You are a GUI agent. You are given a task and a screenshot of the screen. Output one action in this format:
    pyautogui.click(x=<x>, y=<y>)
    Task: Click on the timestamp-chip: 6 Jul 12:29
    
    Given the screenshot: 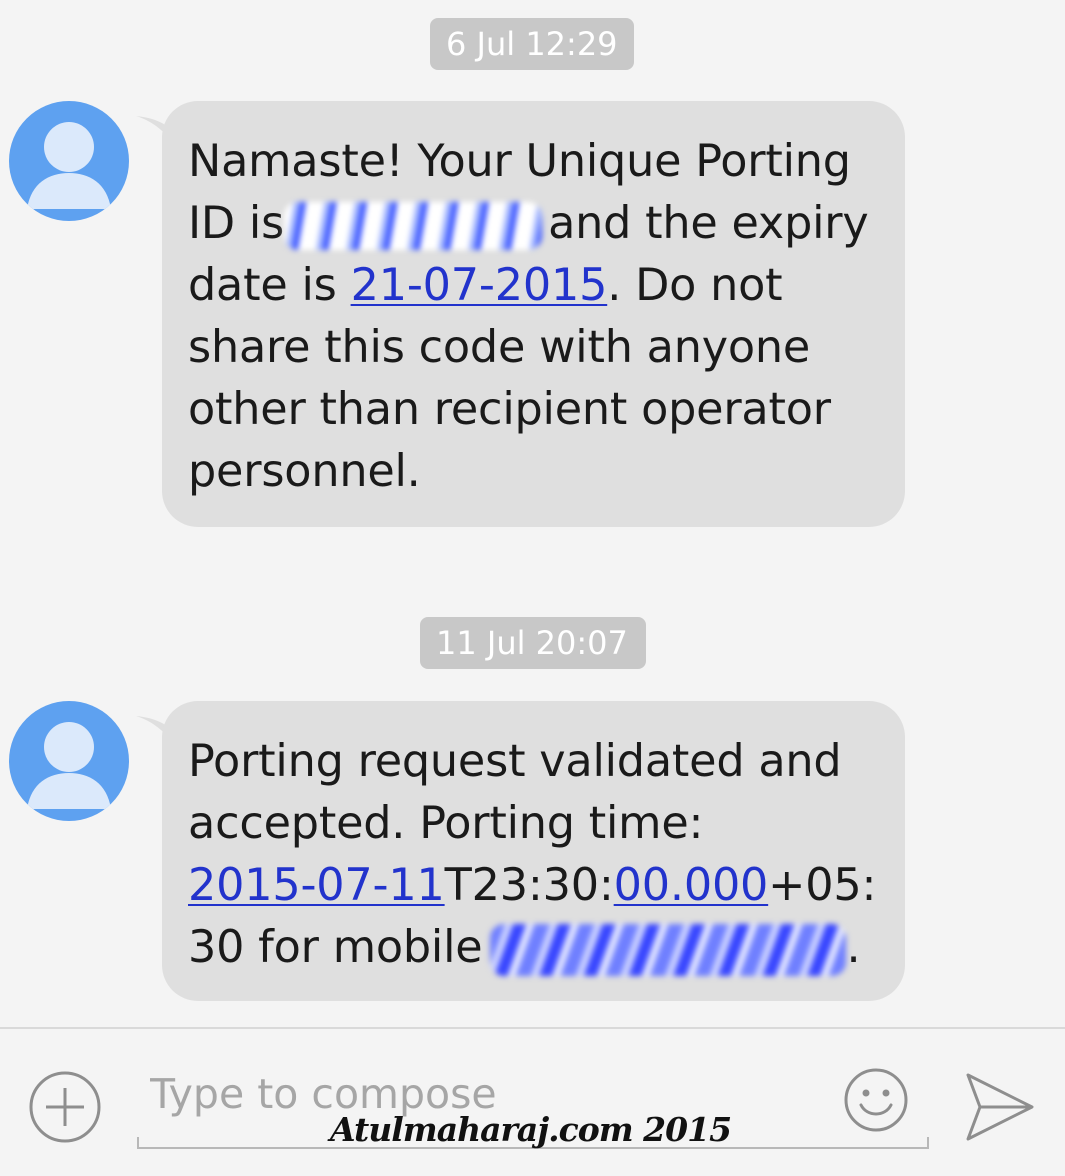 What is the action you would take?
    pyautogui.click(x=532, y=44)
    